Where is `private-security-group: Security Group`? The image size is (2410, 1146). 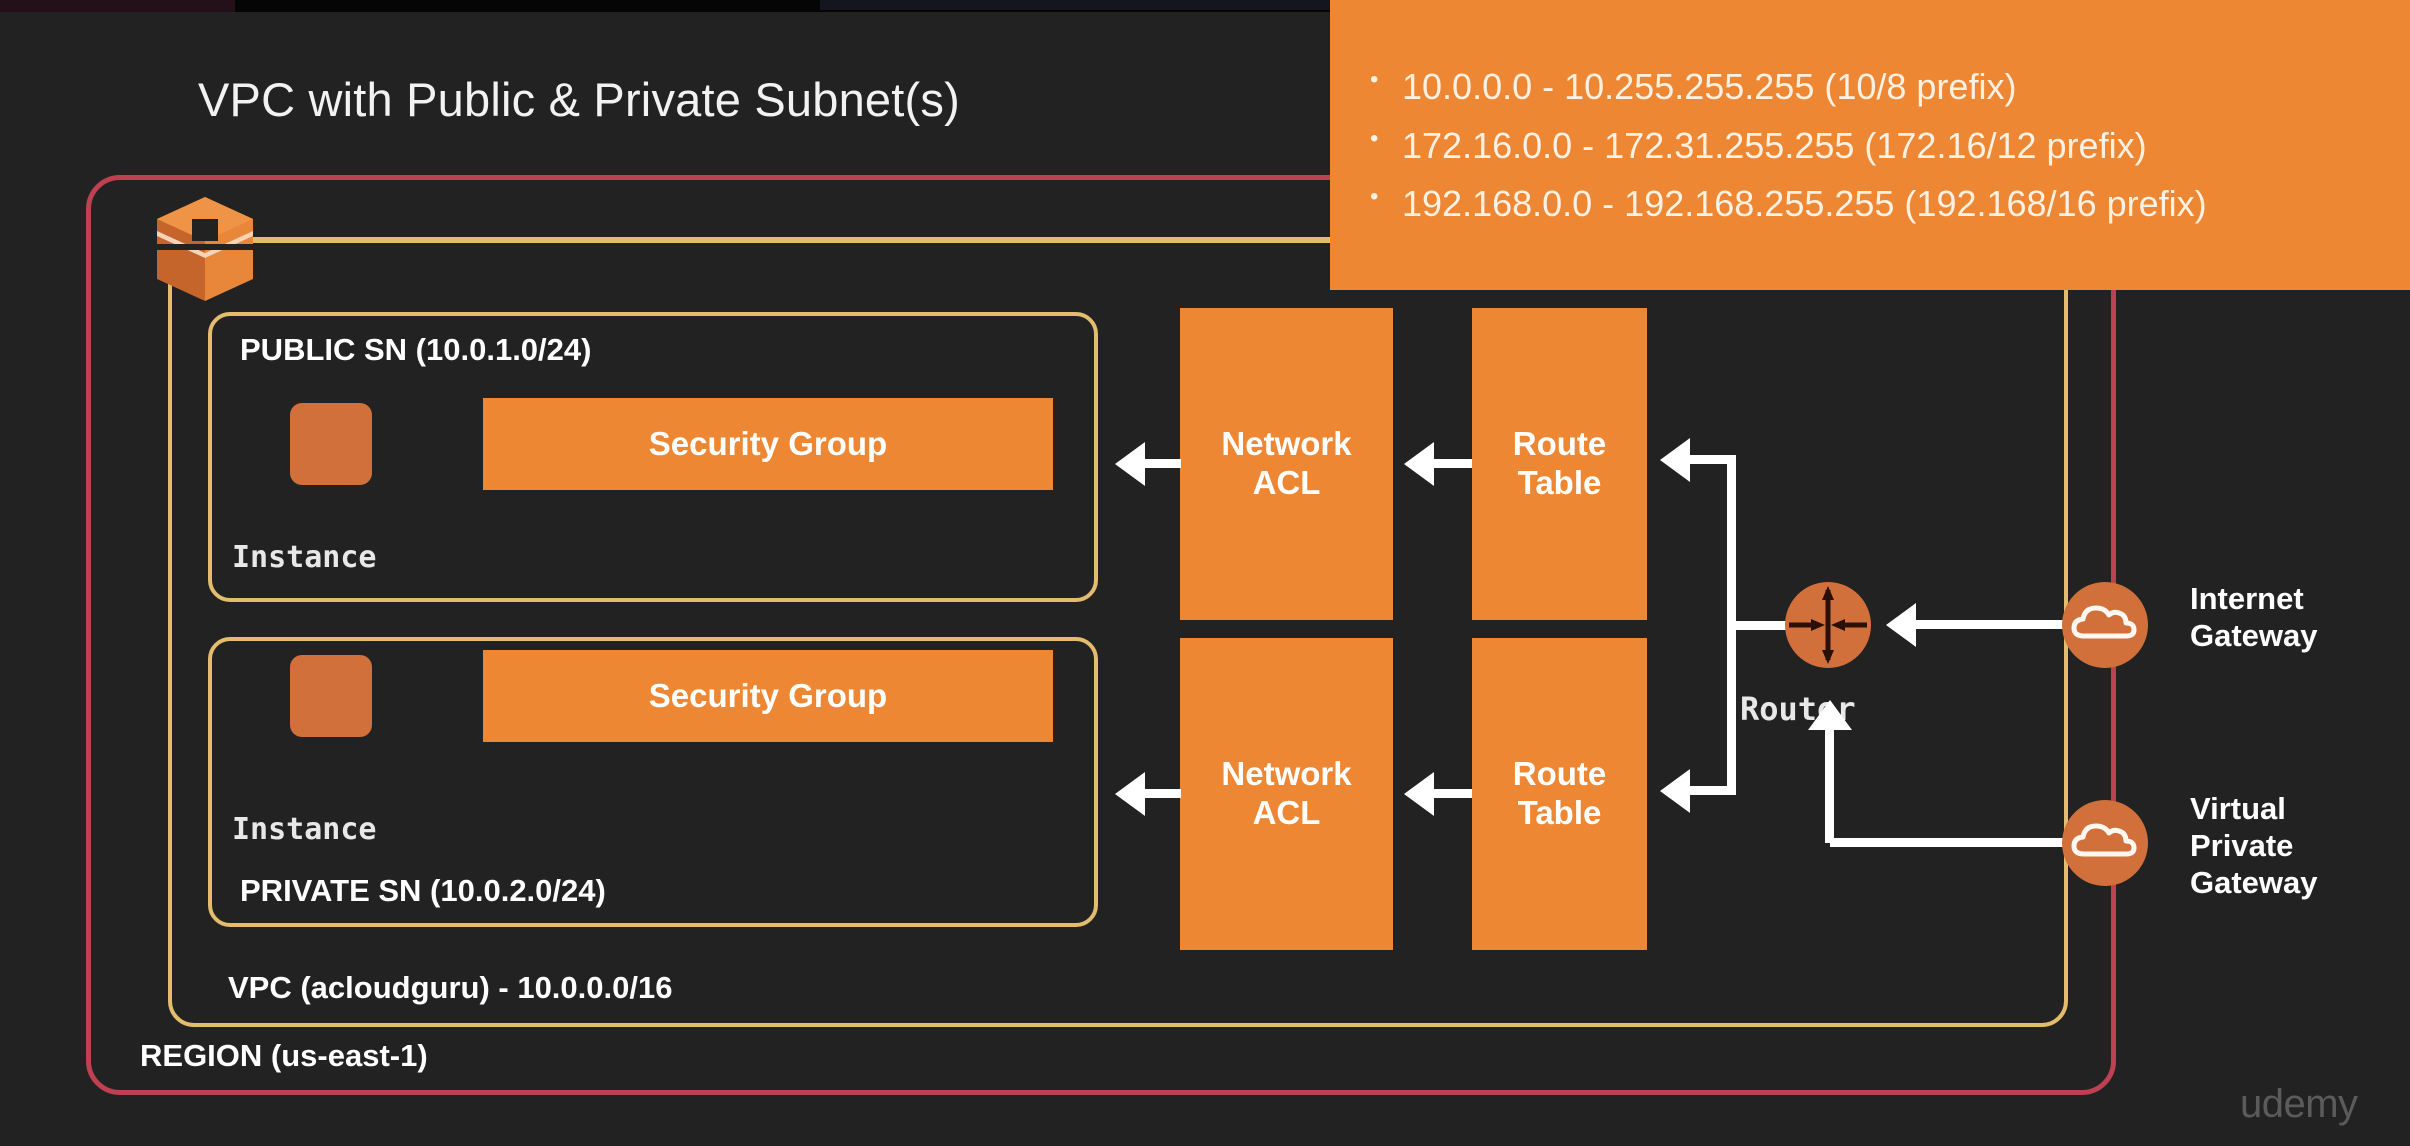 private-security-group: Security Group is located at coordinates (768, 696).